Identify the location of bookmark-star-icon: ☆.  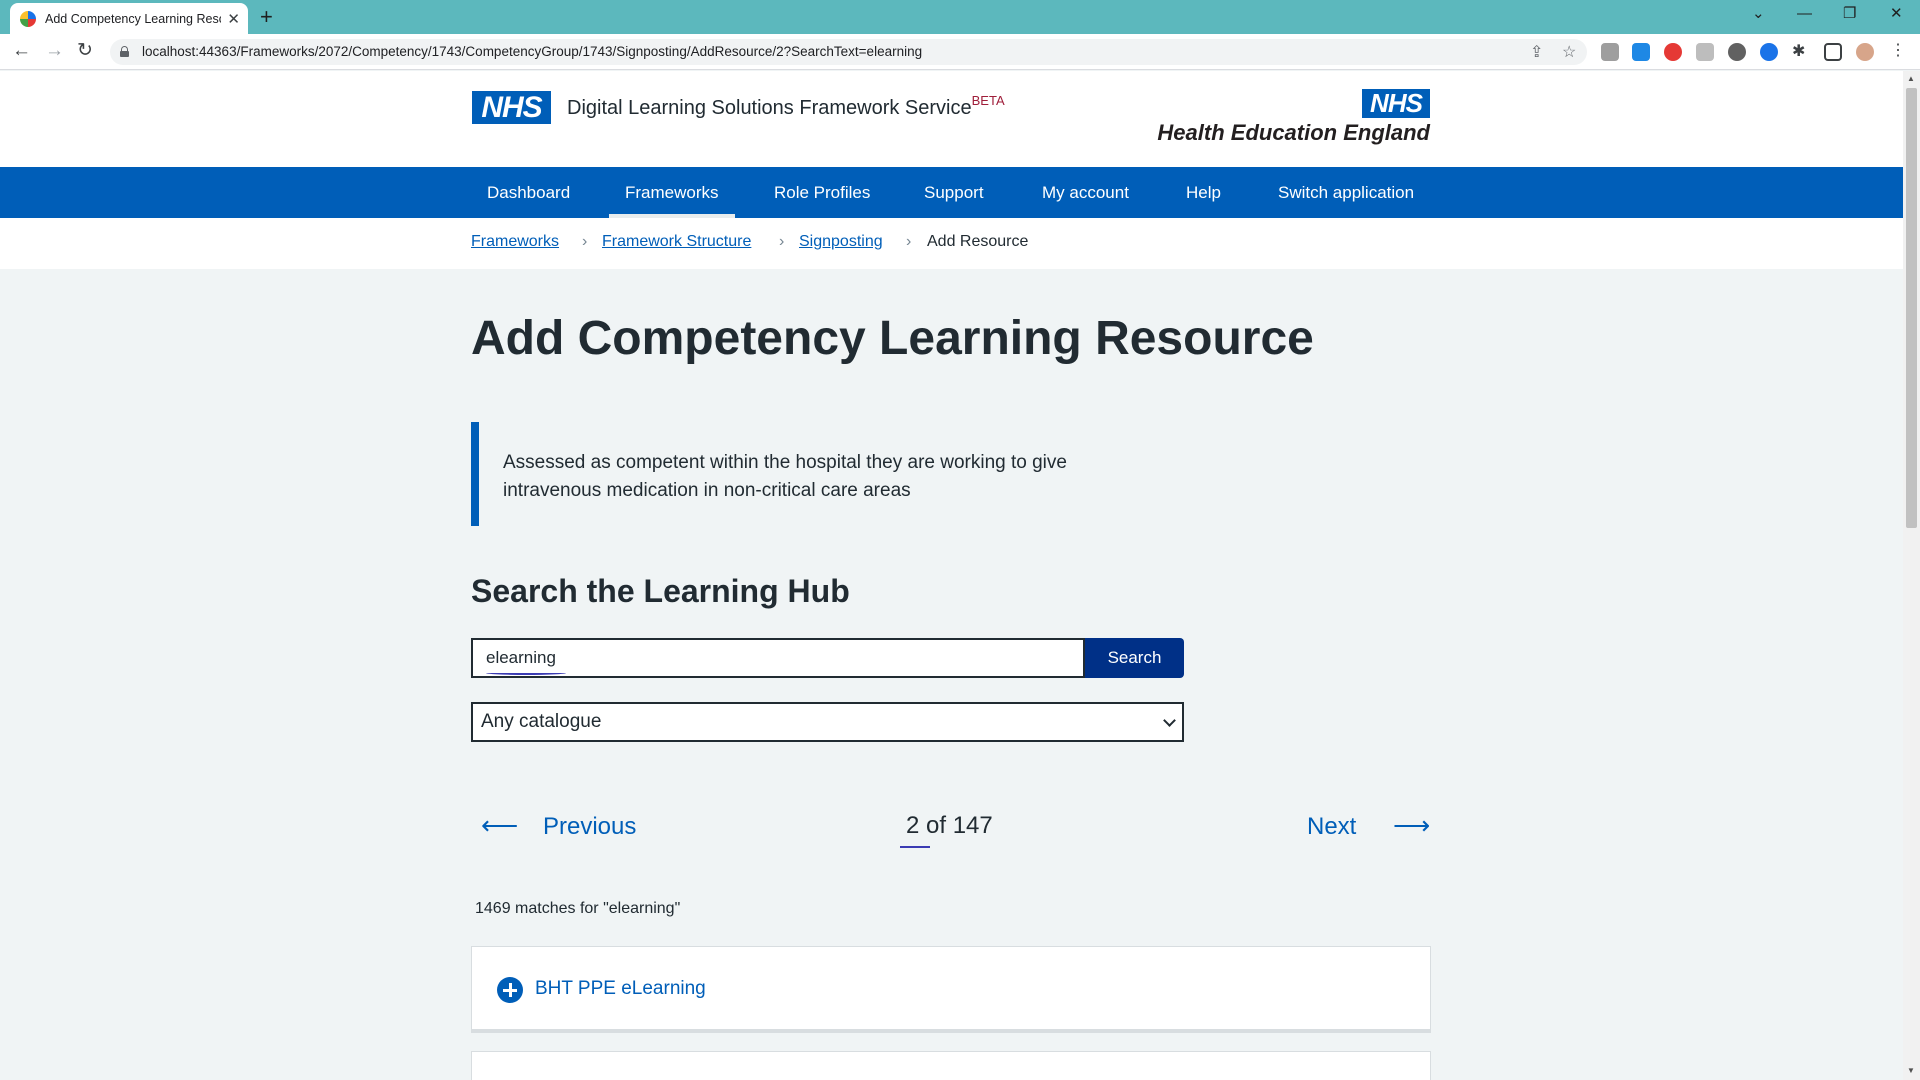
(1569, 52).